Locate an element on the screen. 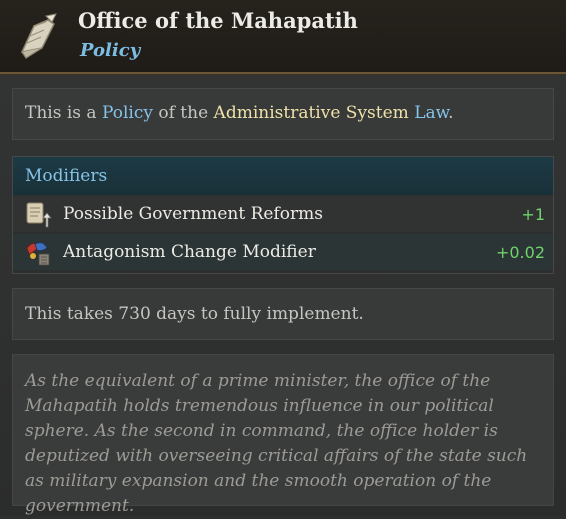 This screenshot has width=566, height=519. modifier-row: Antagonism Change Modifier +0.02 is located at coordinates (283, 252).